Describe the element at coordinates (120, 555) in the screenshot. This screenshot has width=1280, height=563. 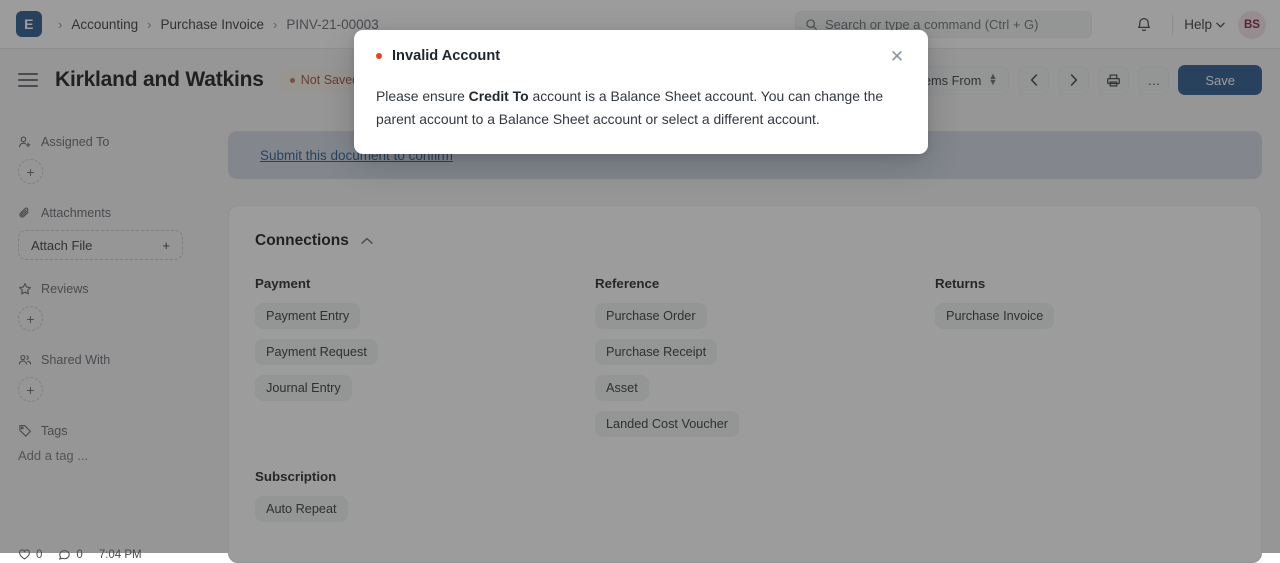
I see `last-edited-label: 7:04 PM` at that location.